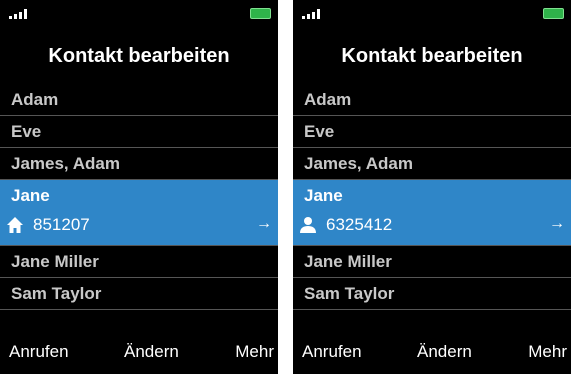 The image size is (571, 374). What do you see at coordinates (359, 224) in the screenshot?
I see `contact-number: 6325412` at bounding box center [359, 224].